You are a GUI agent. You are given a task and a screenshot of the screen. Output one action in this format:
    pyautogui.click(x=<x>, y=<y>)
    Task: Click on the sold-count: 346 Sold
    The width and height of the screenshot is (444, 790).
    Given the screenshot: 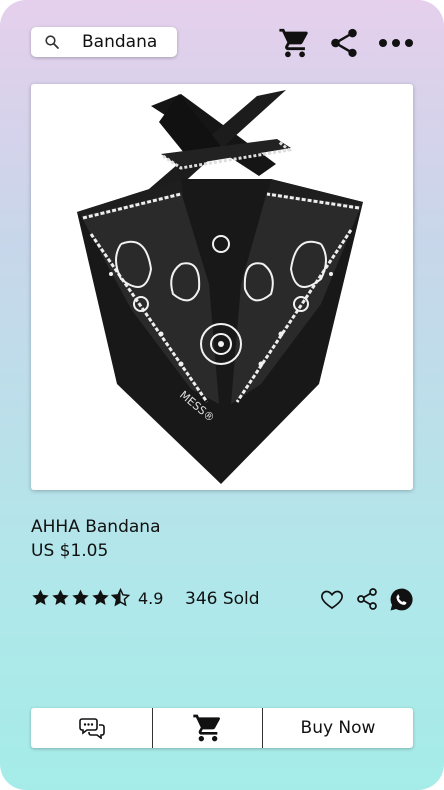 What is the action you would take?
    pyautogui.click(x=222, y=599)
    